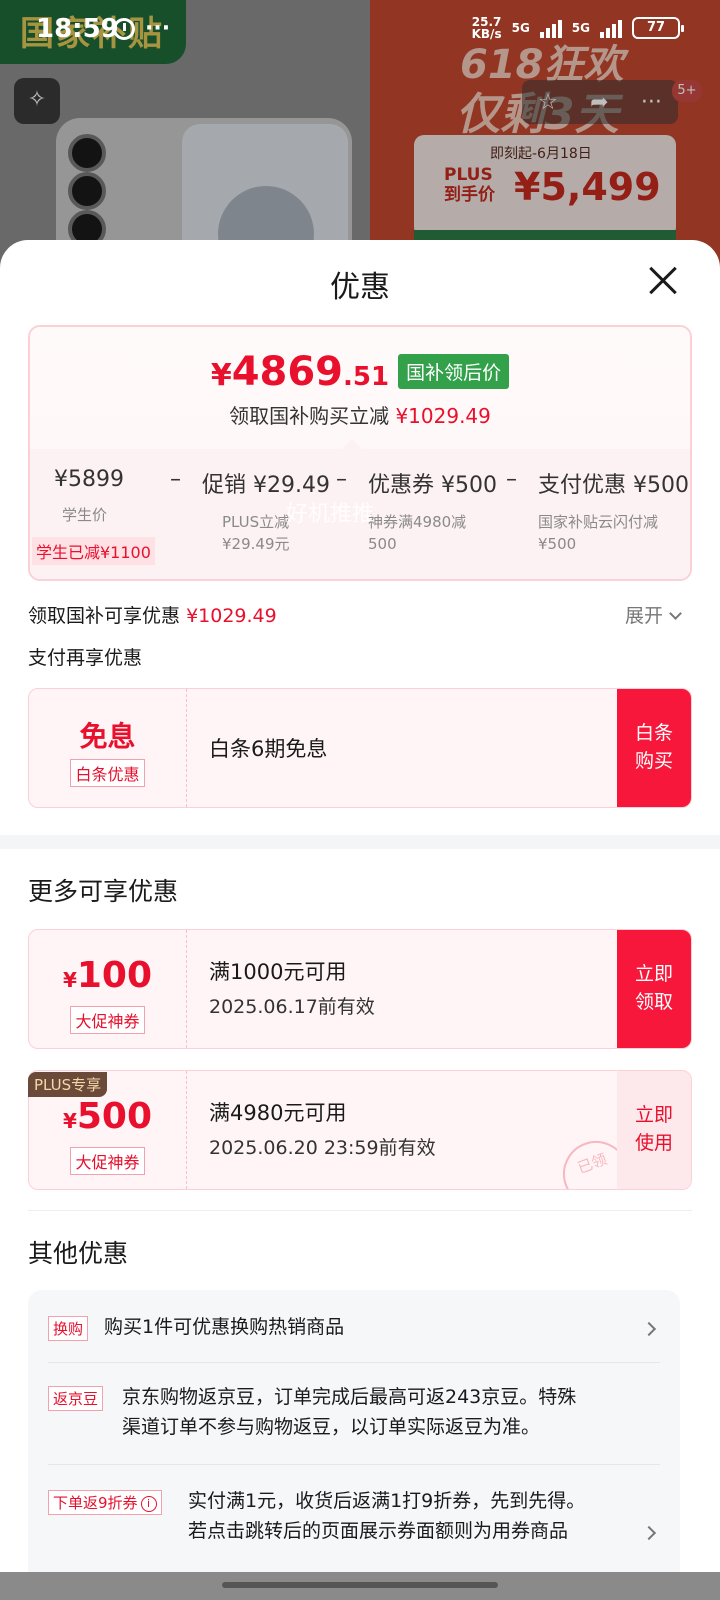 This screenshot has width=720, height=1600. What do you see at coordinates (366, 377) in the screenshot?
I see `price-decimal: .51` at bounding box center [366, 377].